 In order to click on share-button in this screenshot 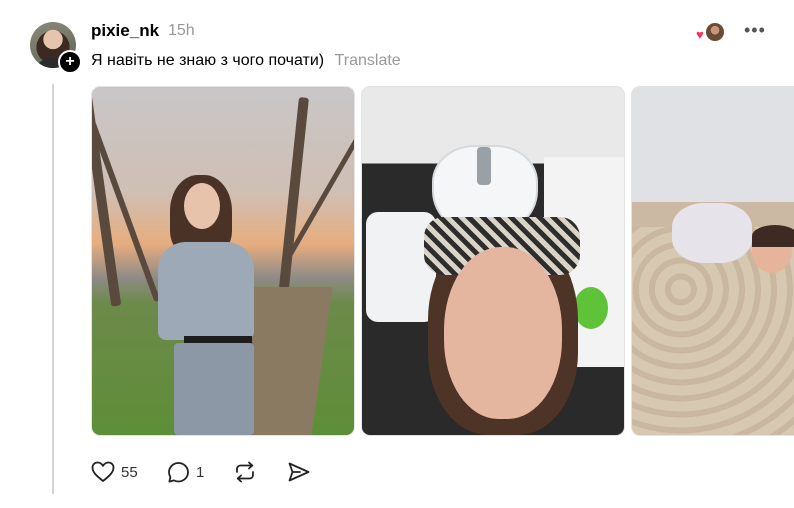, I will do `click(299, 472)`.